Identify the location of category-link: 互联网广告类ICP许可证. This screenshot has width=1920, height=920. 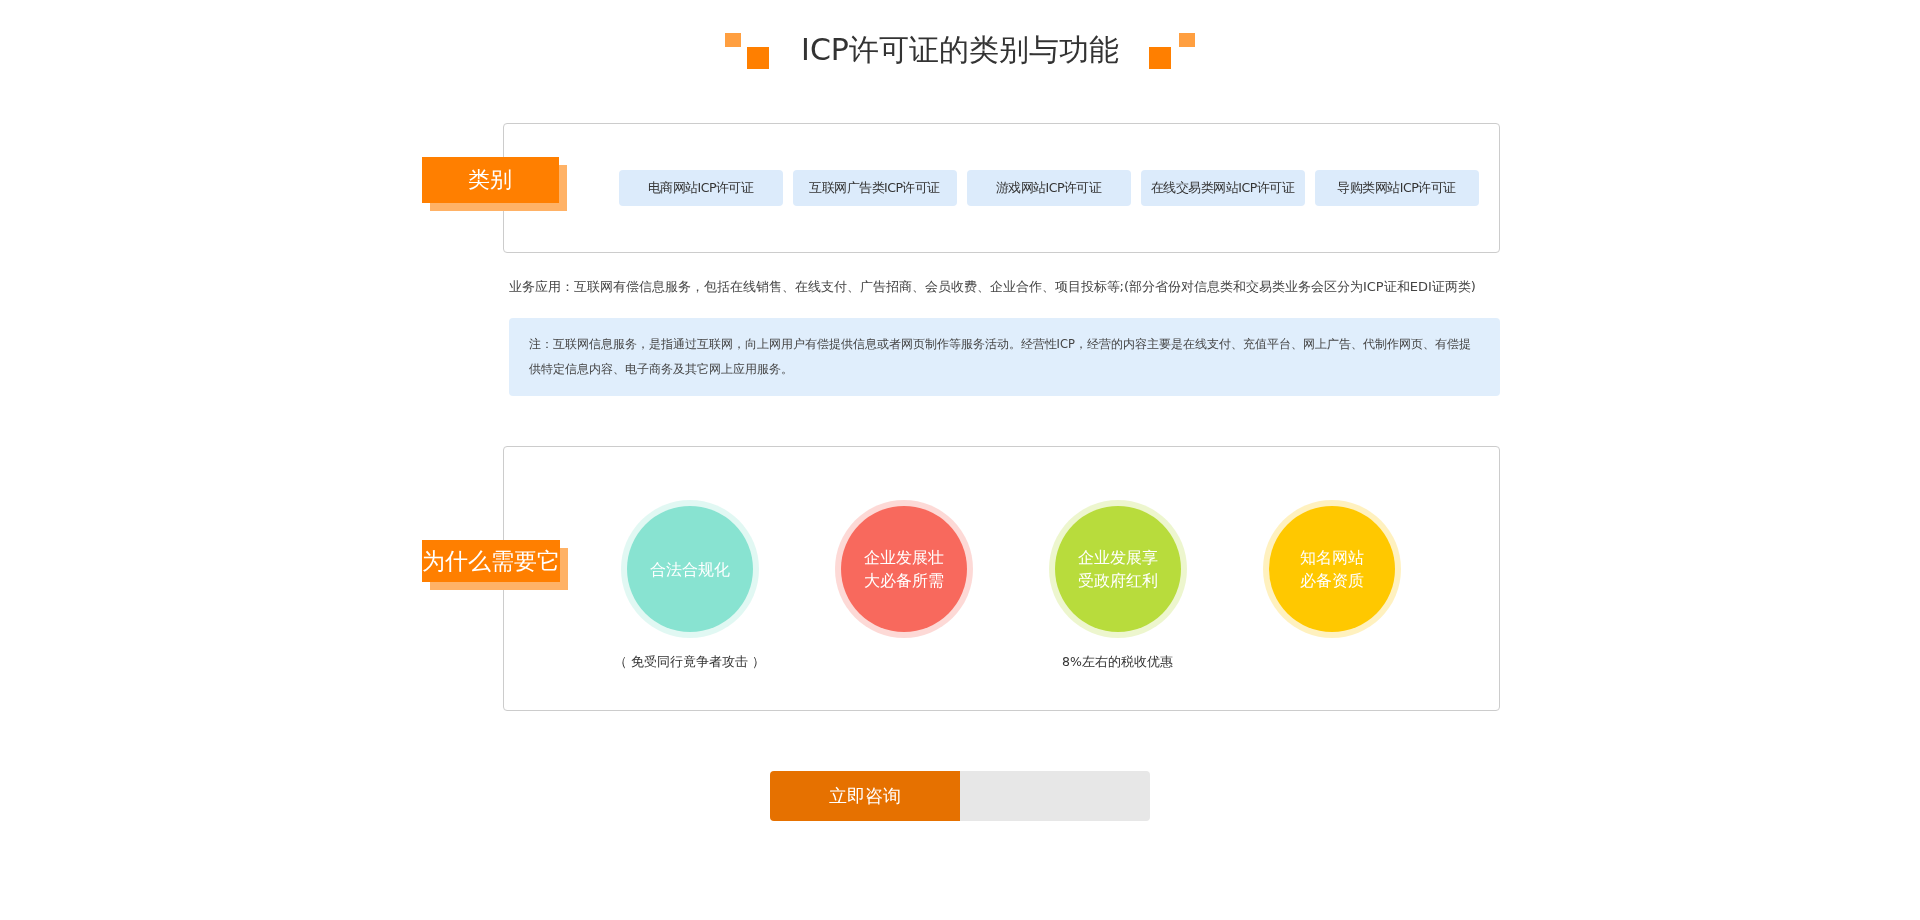
(874, 188).